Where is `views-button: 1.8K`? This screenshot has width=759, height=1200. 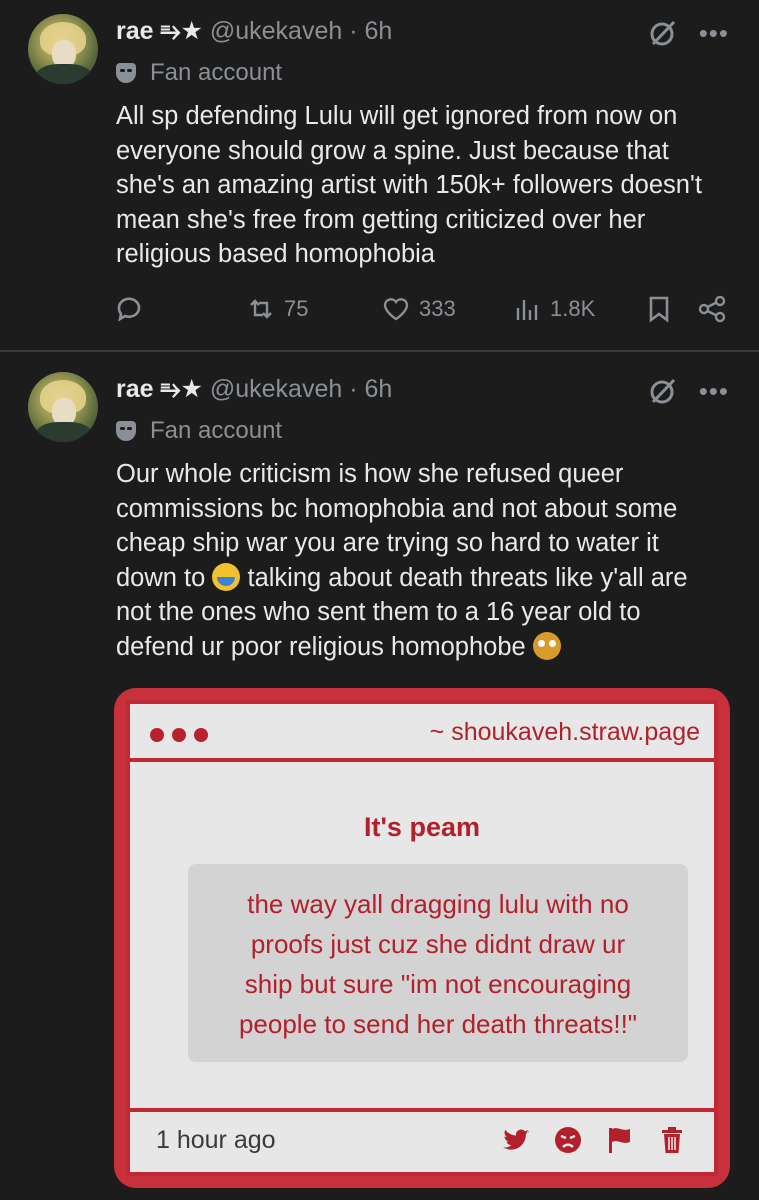
views-button: 1.8K is located at coordinates (553, 309).